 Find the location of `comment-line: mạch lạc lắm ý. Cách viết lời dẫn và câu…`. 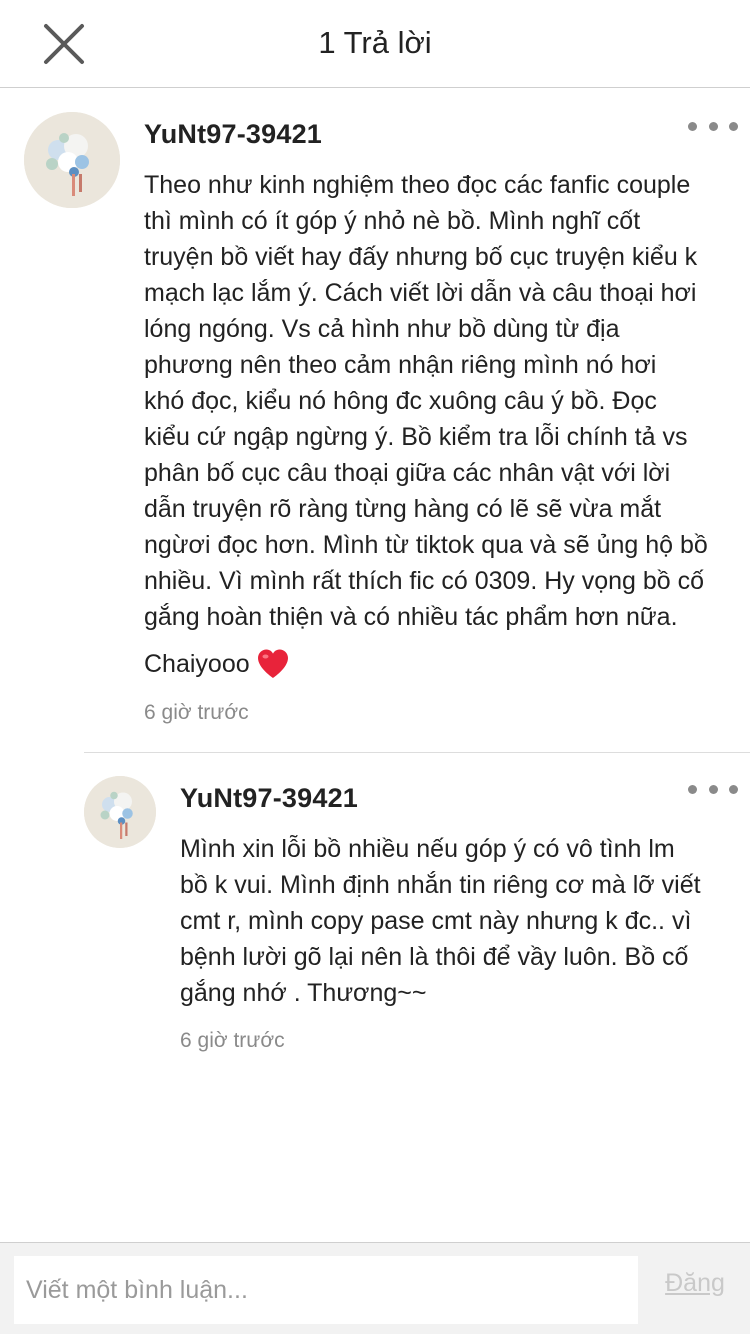

comment-line: mạch lạc lắm ý. Cách viết lời dẫn và câu… is located at coordinates (420, 293).